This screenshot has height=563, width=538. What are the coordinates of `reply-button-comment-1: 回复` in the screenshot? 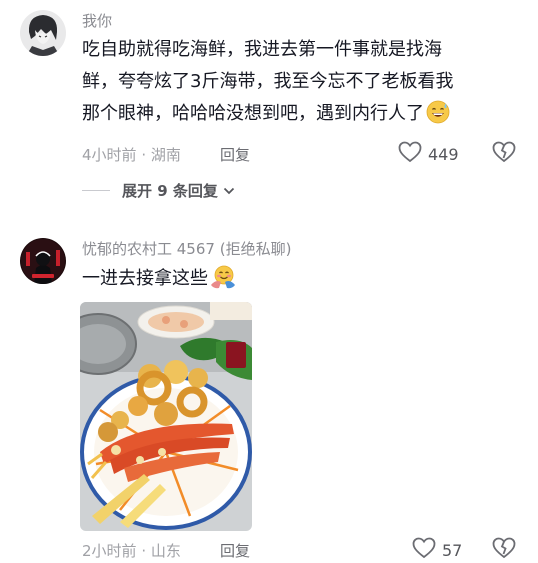 It's located at (235, 154).